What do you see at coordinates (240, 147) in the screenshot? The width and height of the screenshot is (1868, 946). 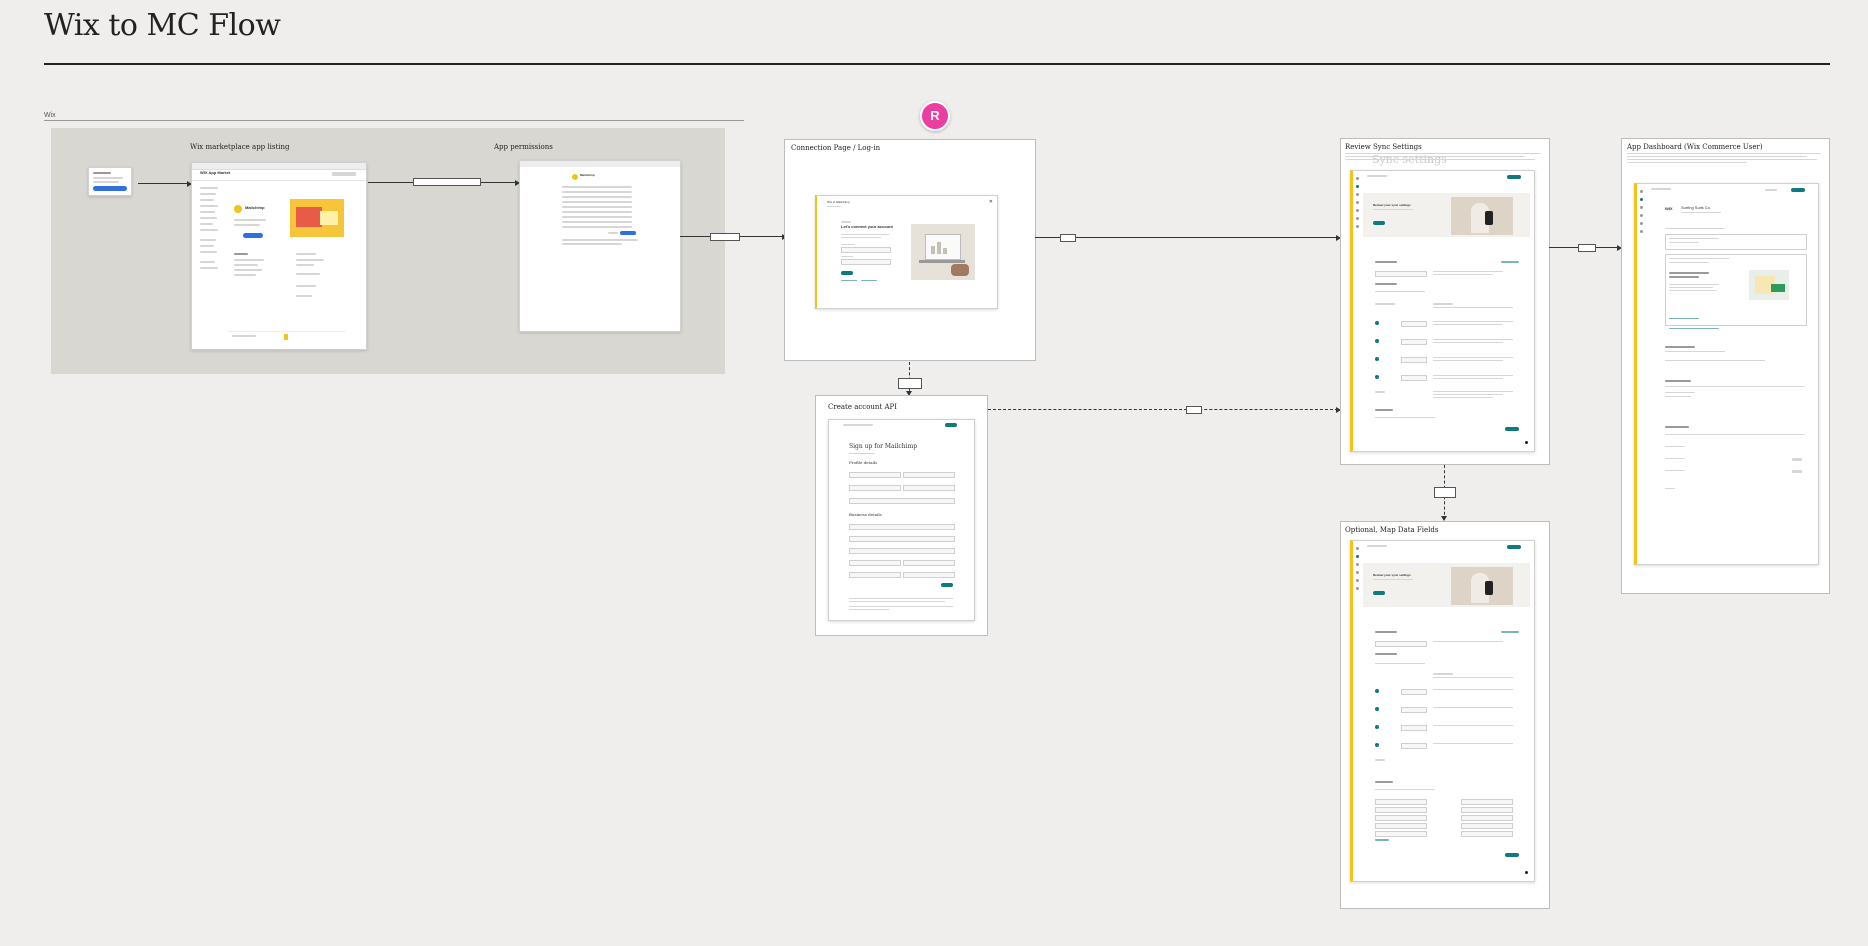 I see `frame-label-marketplace: Wix marketplace app listing` at bounding box center [240, 147].